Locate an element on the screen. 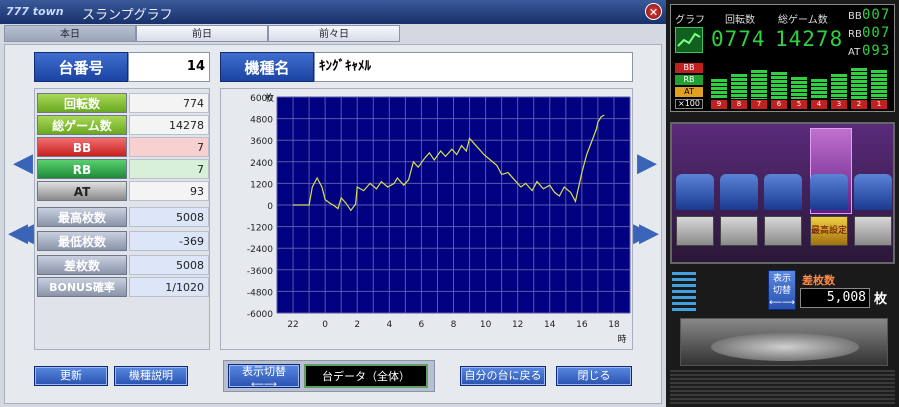 This screenshot has width=899, height=407. graph-label: グラフ is located at coordinates (690, 20).